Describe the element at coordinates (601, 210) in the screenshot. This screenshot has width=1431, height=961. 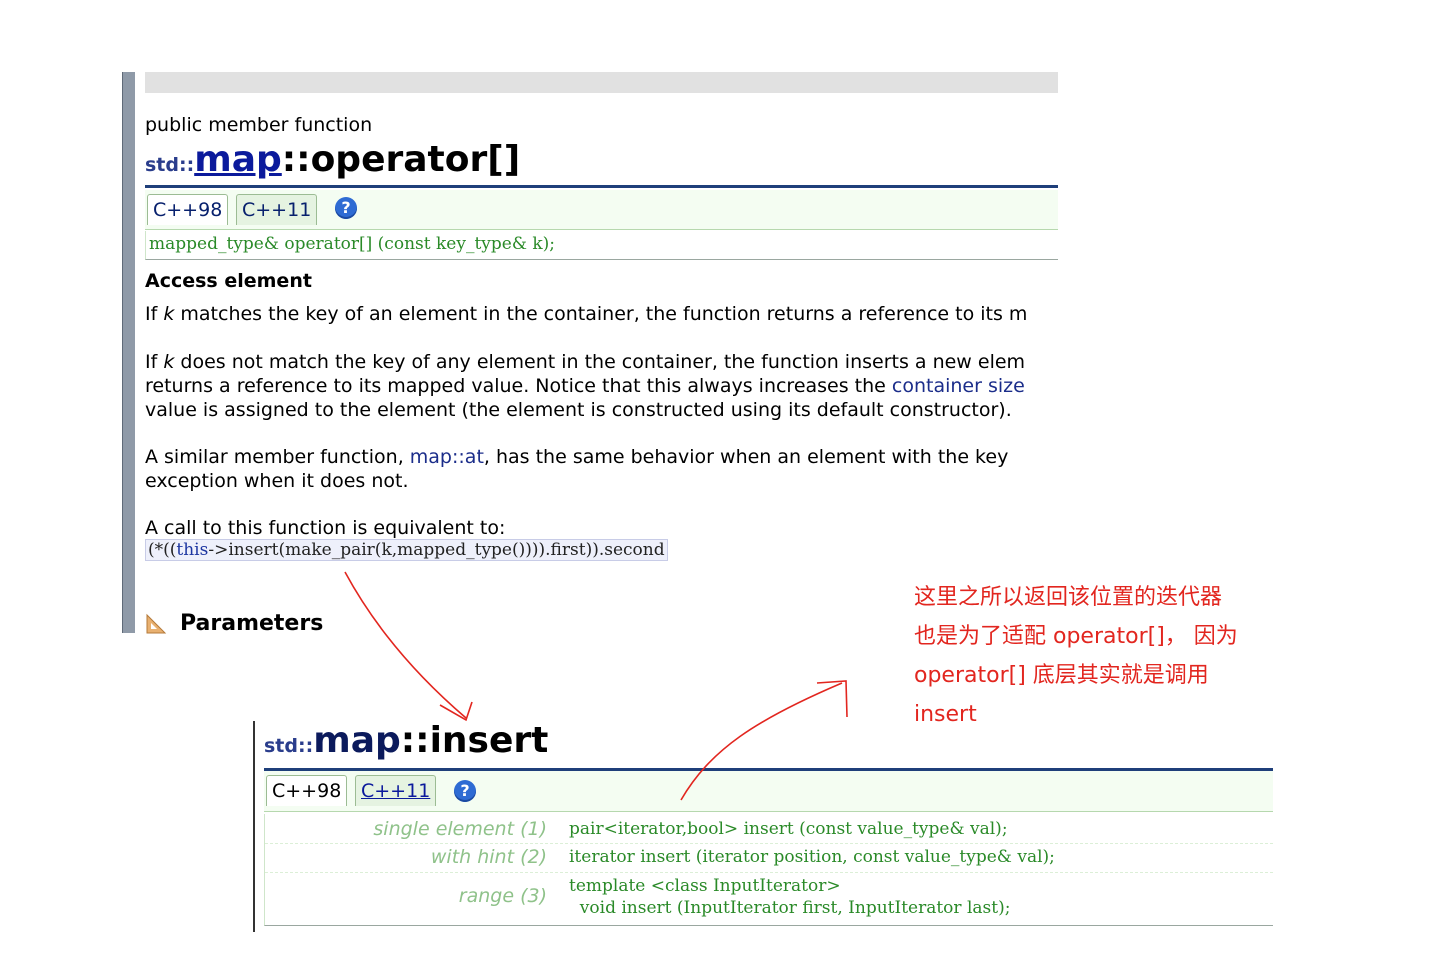
I see `standard-tabs: C++98 C++11 ?` at that location.